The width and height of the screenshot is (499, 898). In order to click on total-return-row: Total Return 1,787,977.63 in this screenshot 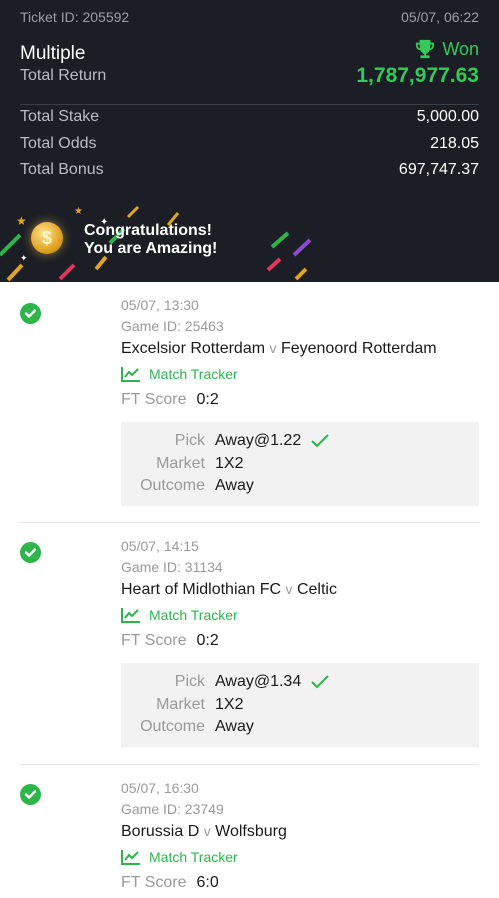, I will do `click(249, 76)`.